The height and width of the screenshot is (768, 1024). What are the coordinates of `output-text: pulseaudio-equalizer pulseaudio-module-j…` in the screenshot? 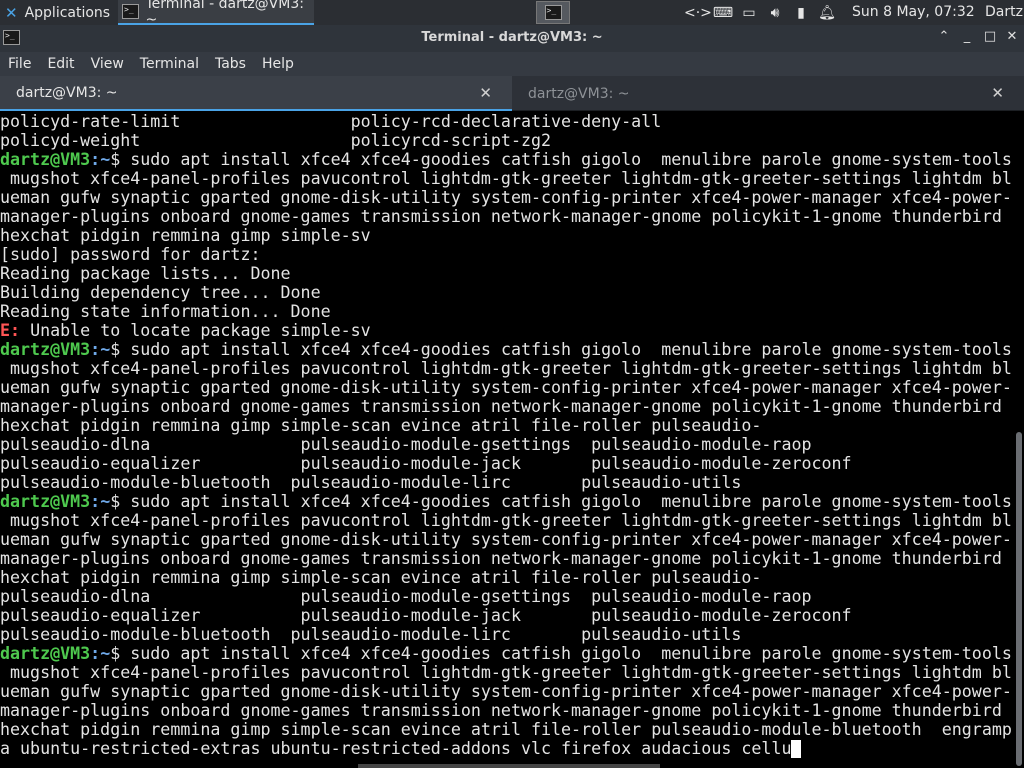 It's located at (426, 615).